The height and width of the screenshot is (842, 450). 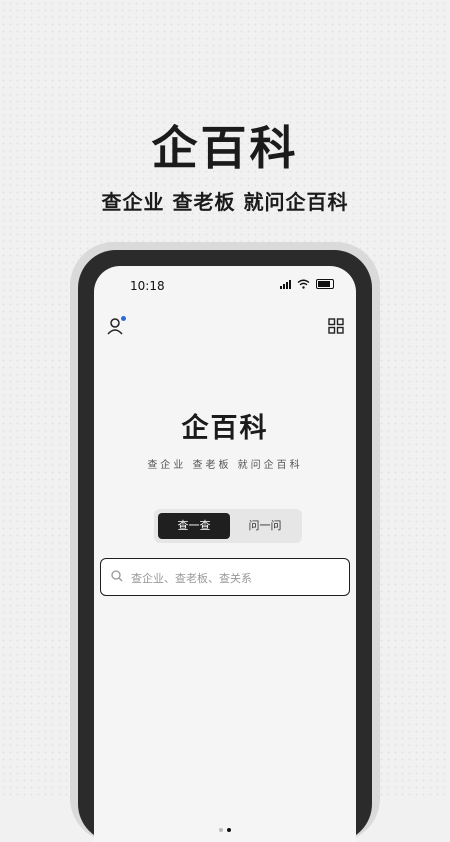 What do you see at coordinates (116, 326) in the screenshot?
I see `user-profile-button` at bounding box center [116, 326].